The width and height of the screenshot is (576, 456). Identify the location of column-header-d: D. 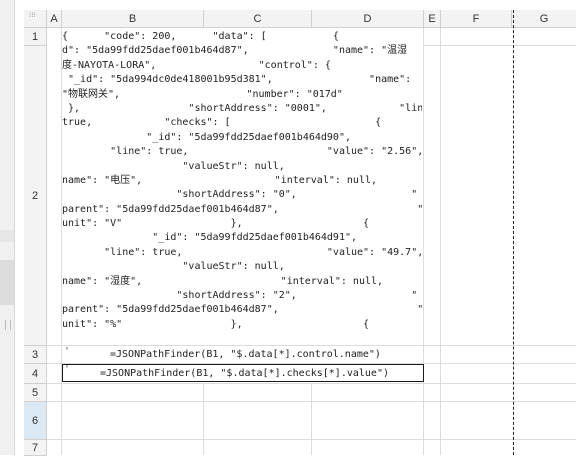
(368, 19).